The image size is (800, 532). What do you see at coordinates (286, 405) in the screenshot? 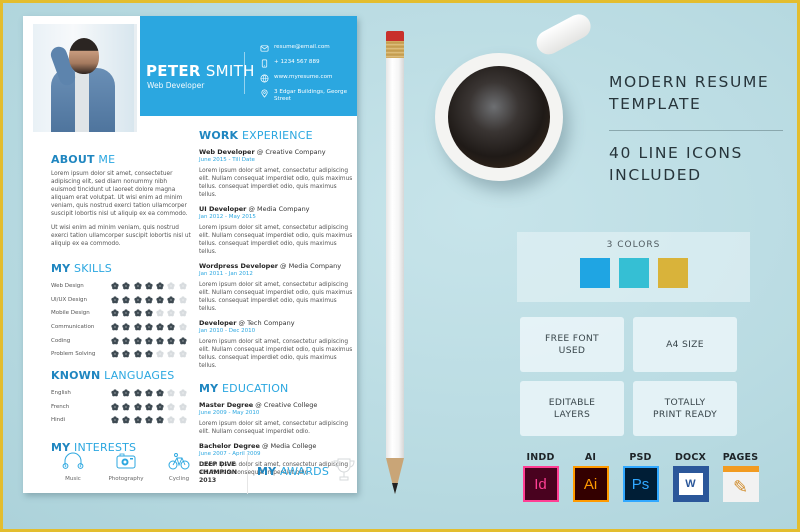
I see `education-entry-organization: @ Creative College` at bounding box center [286, 405].